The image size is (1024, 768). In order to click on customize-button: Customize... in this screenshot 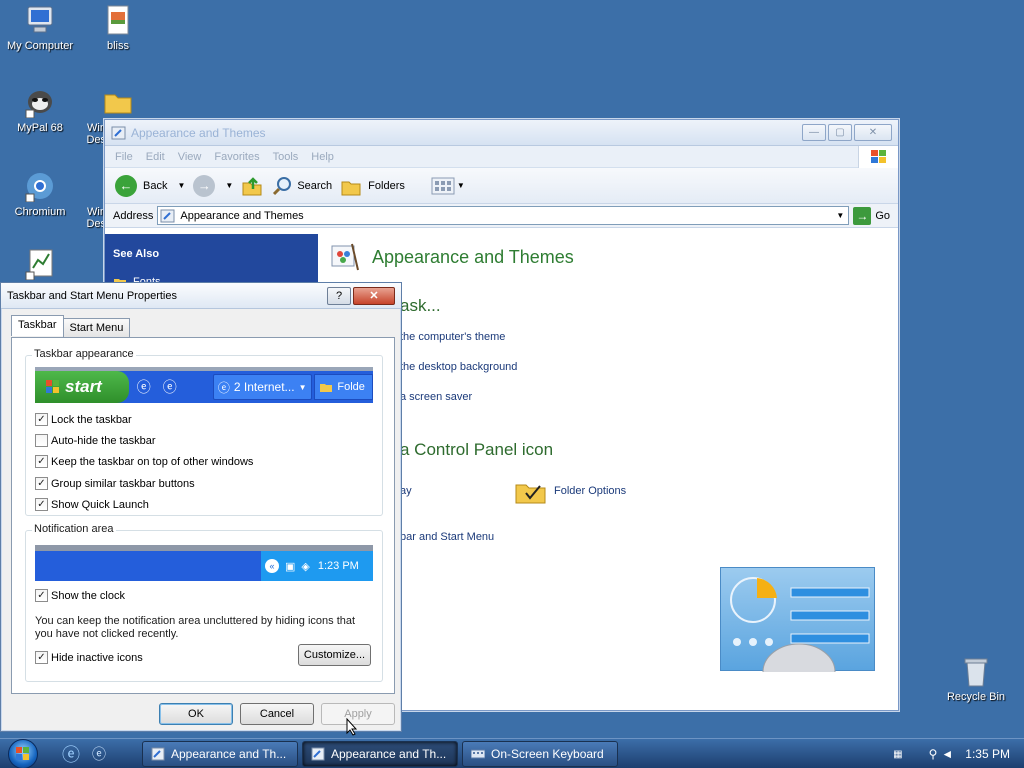, I will do `click(334, 655)`.